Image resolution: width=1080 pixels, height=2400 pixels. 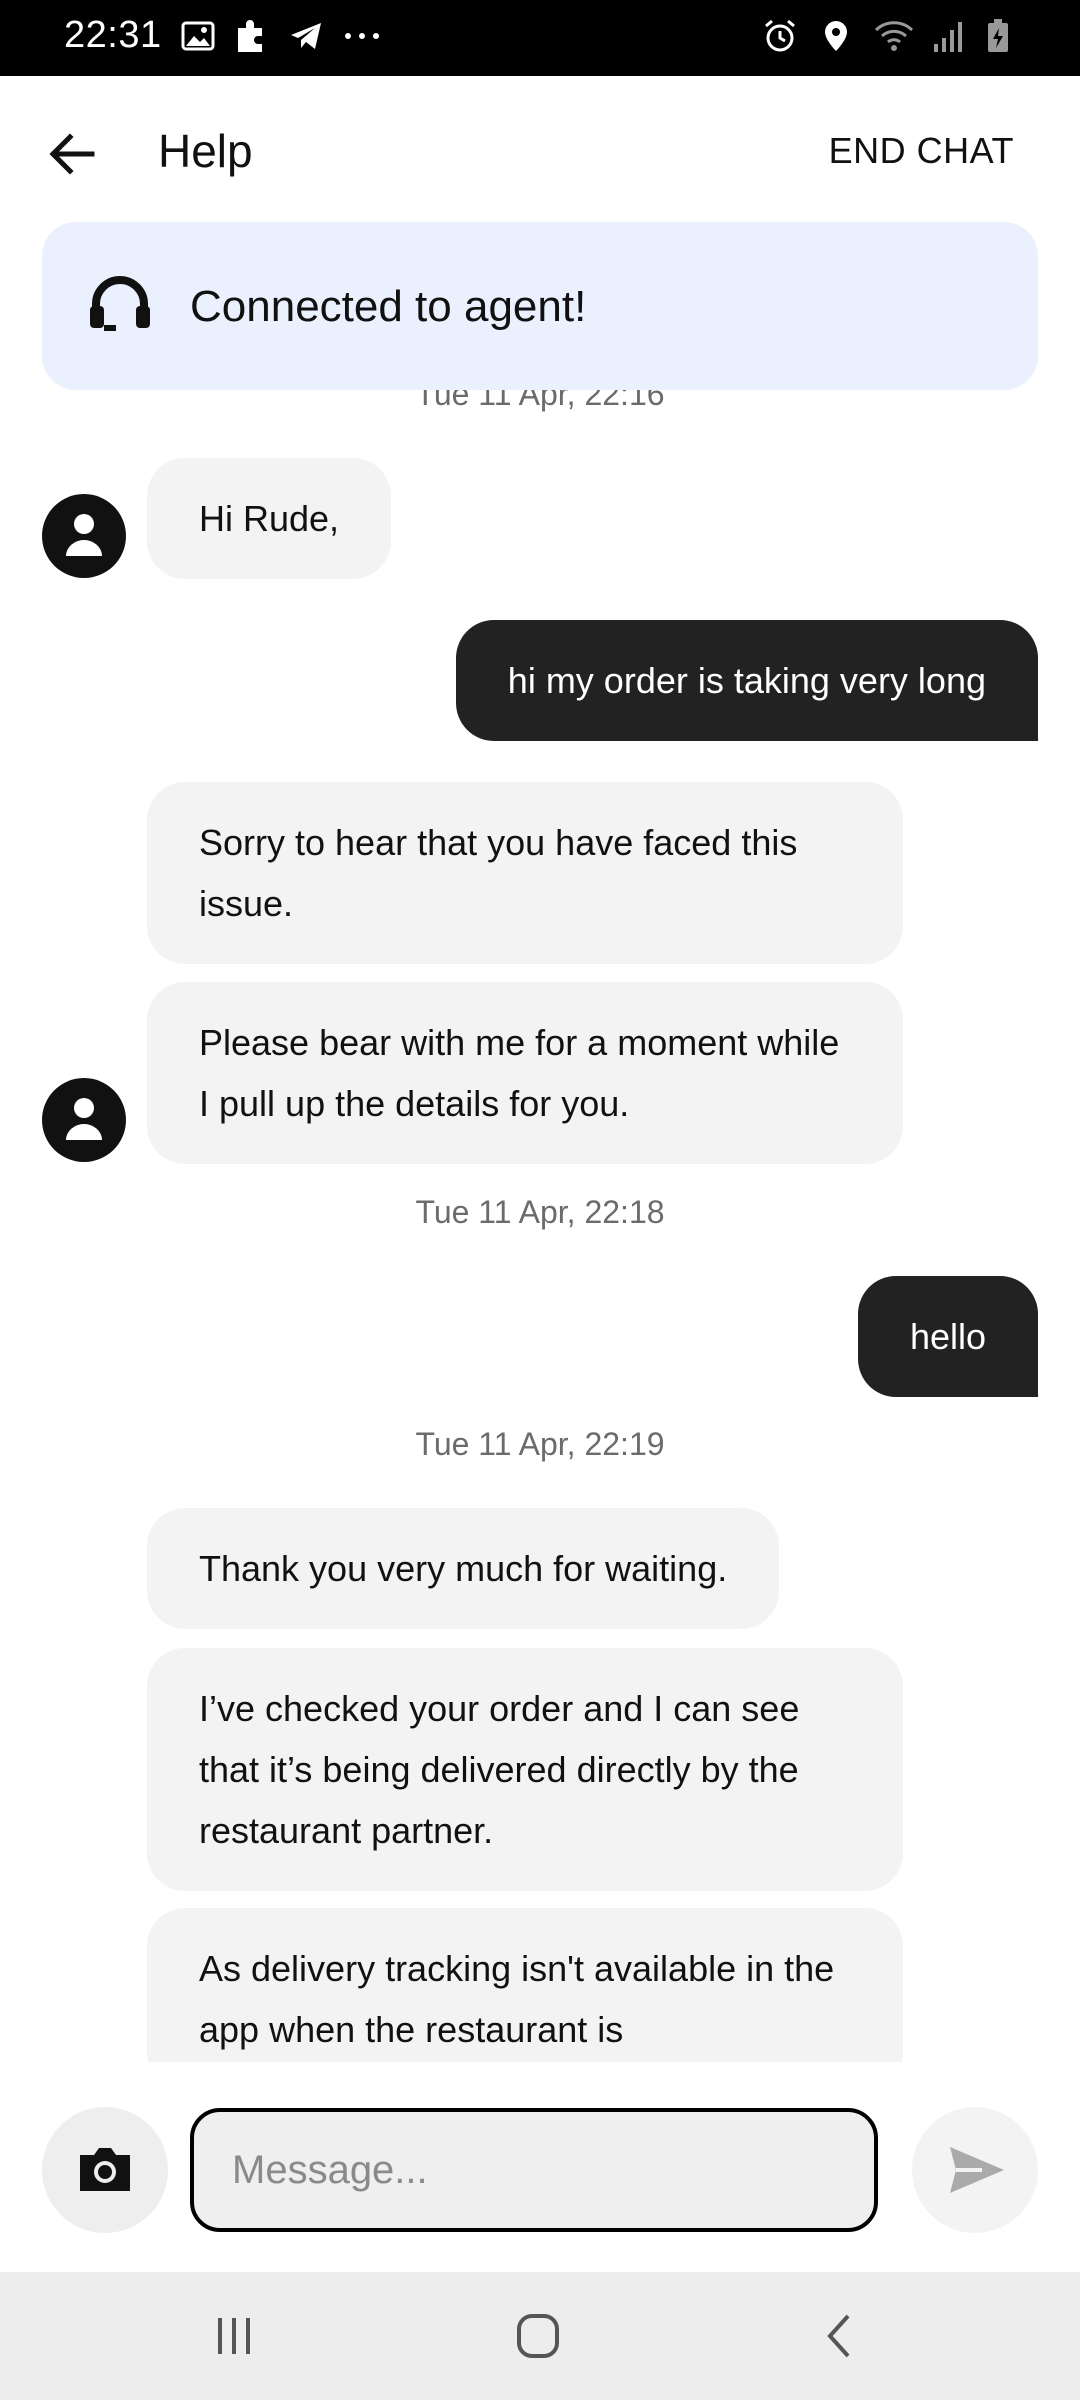 I want to click on camera-icon, so click(x=105, y=2169).